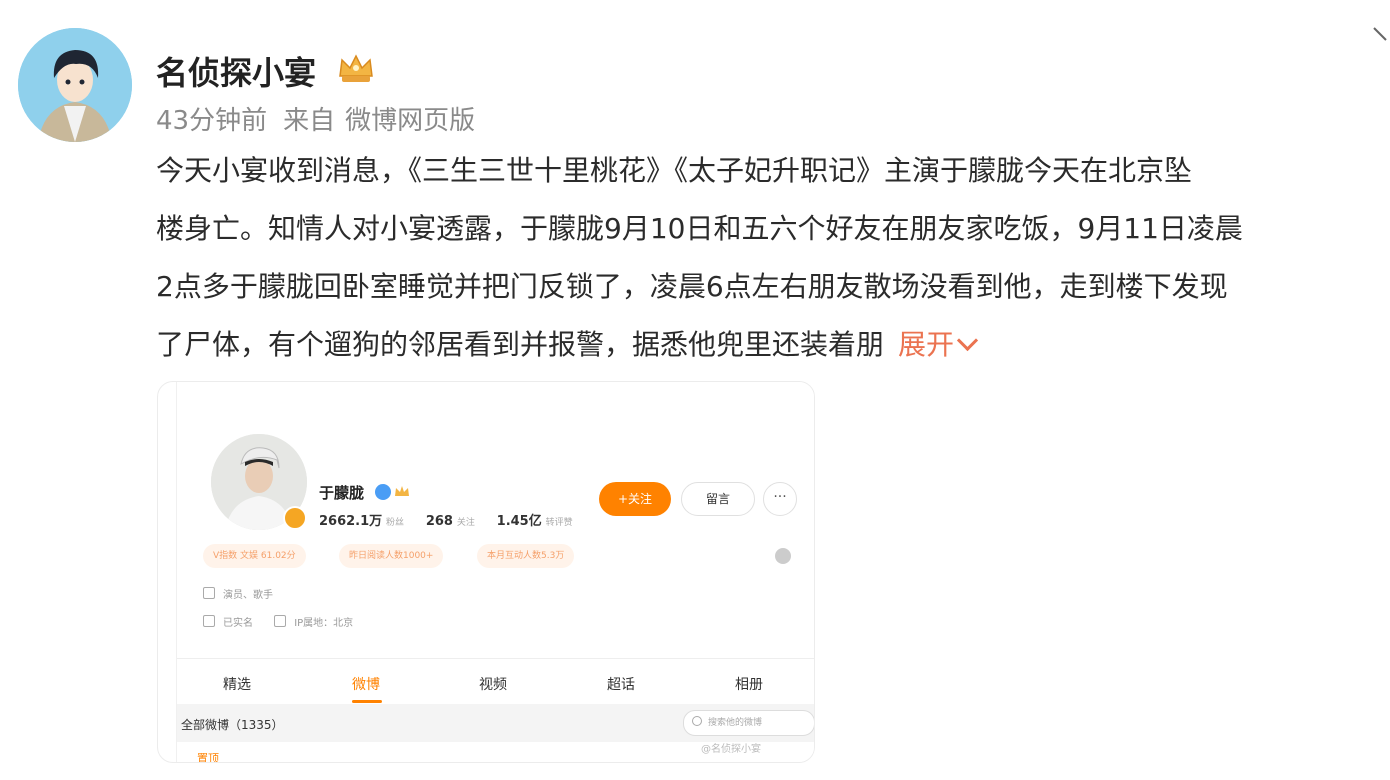 This screenshot has width=1390, height=780. Describe the element at coordinates (395, 523) in the screenshot. I see `followers-label: 粉丝` at that location.